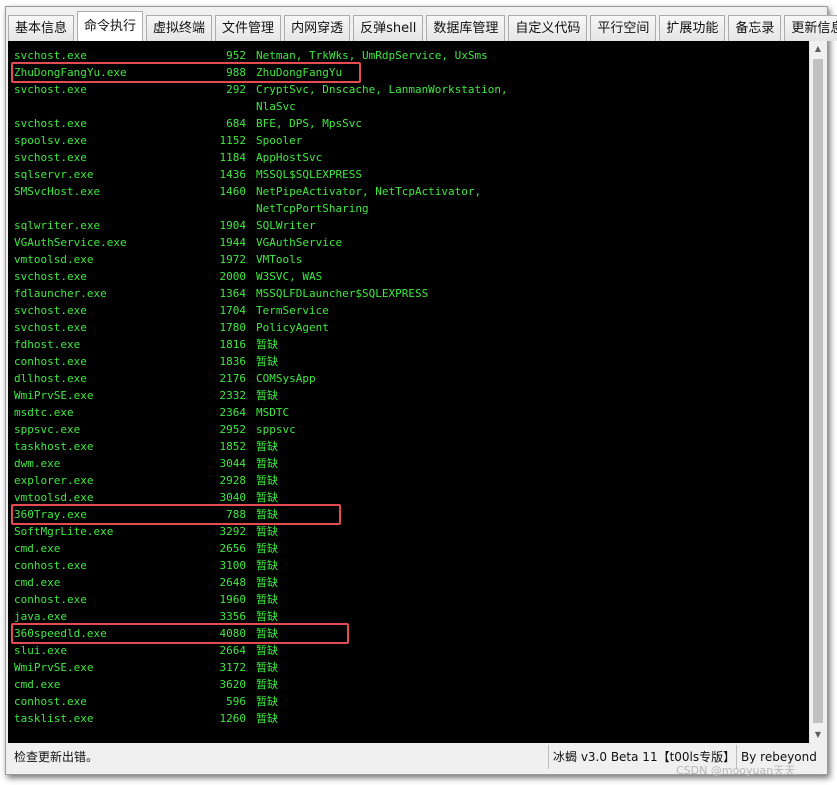  What do you see at coordinates (289, 157) in the screenshot?
I see `process-svc: AppHostSvc` at bounding box center [289, 157].